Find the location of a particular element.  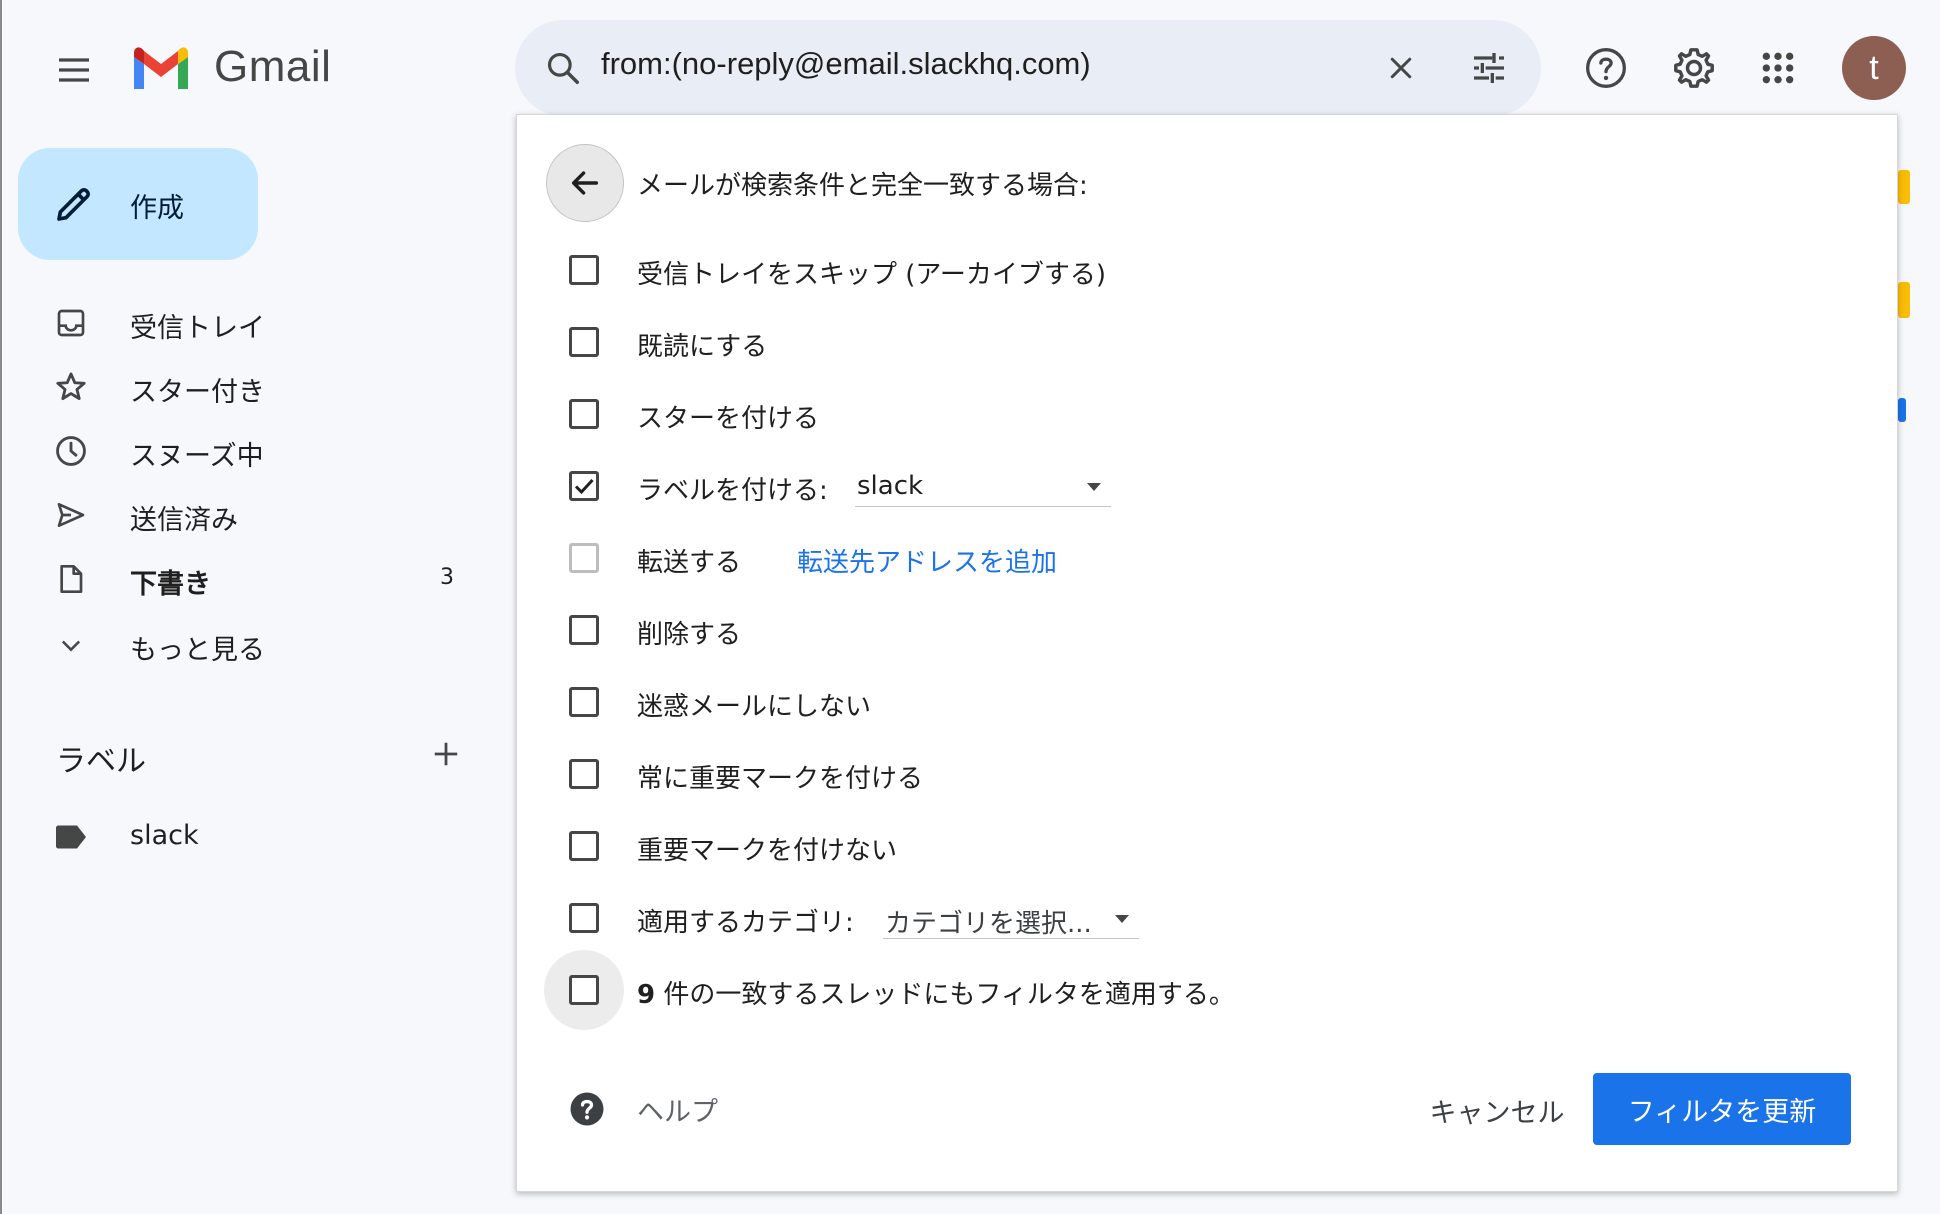

create-label-button is located at coordinates (446, 754).